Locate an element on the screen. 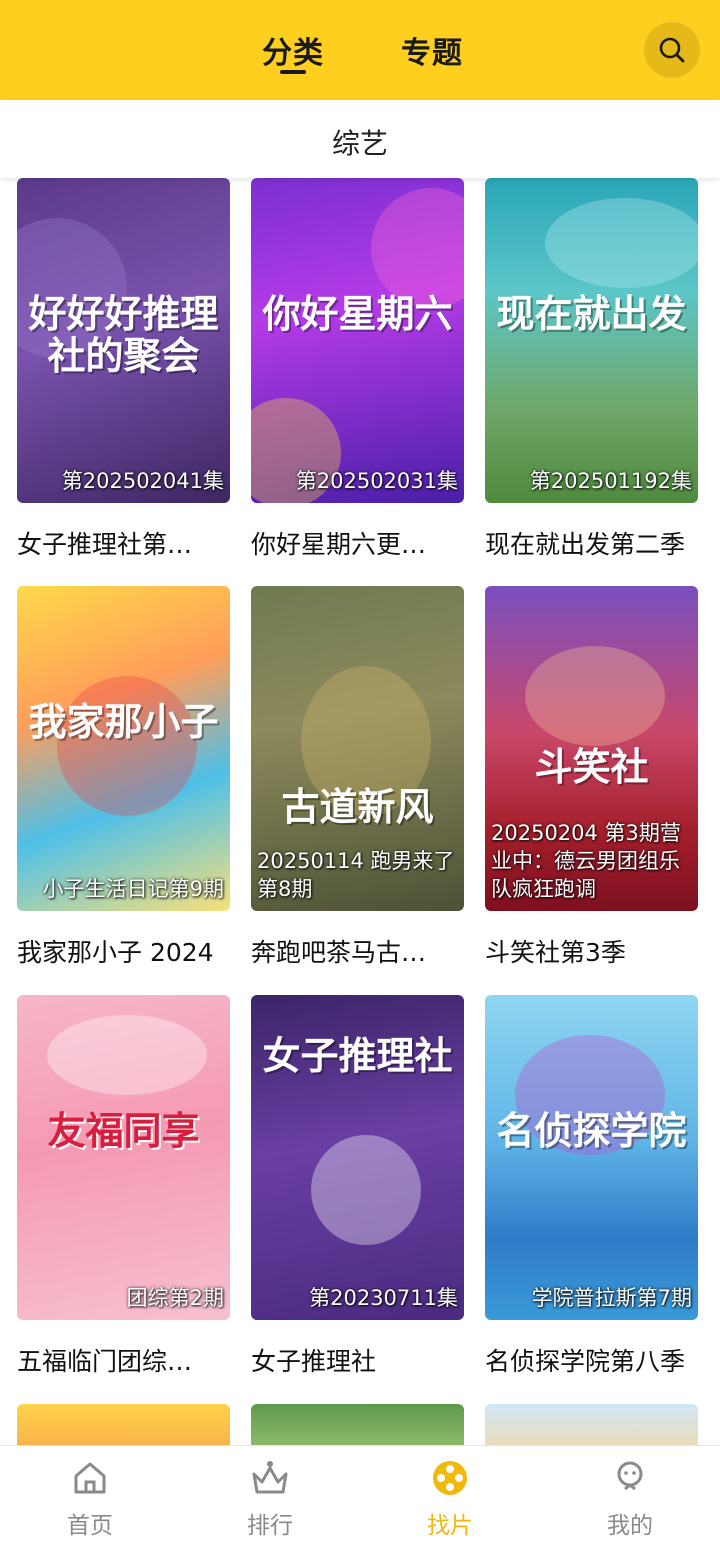 The height and width of the screenshot is (1552, 720). film-reel-icon is located at coordinates (450, 1478).